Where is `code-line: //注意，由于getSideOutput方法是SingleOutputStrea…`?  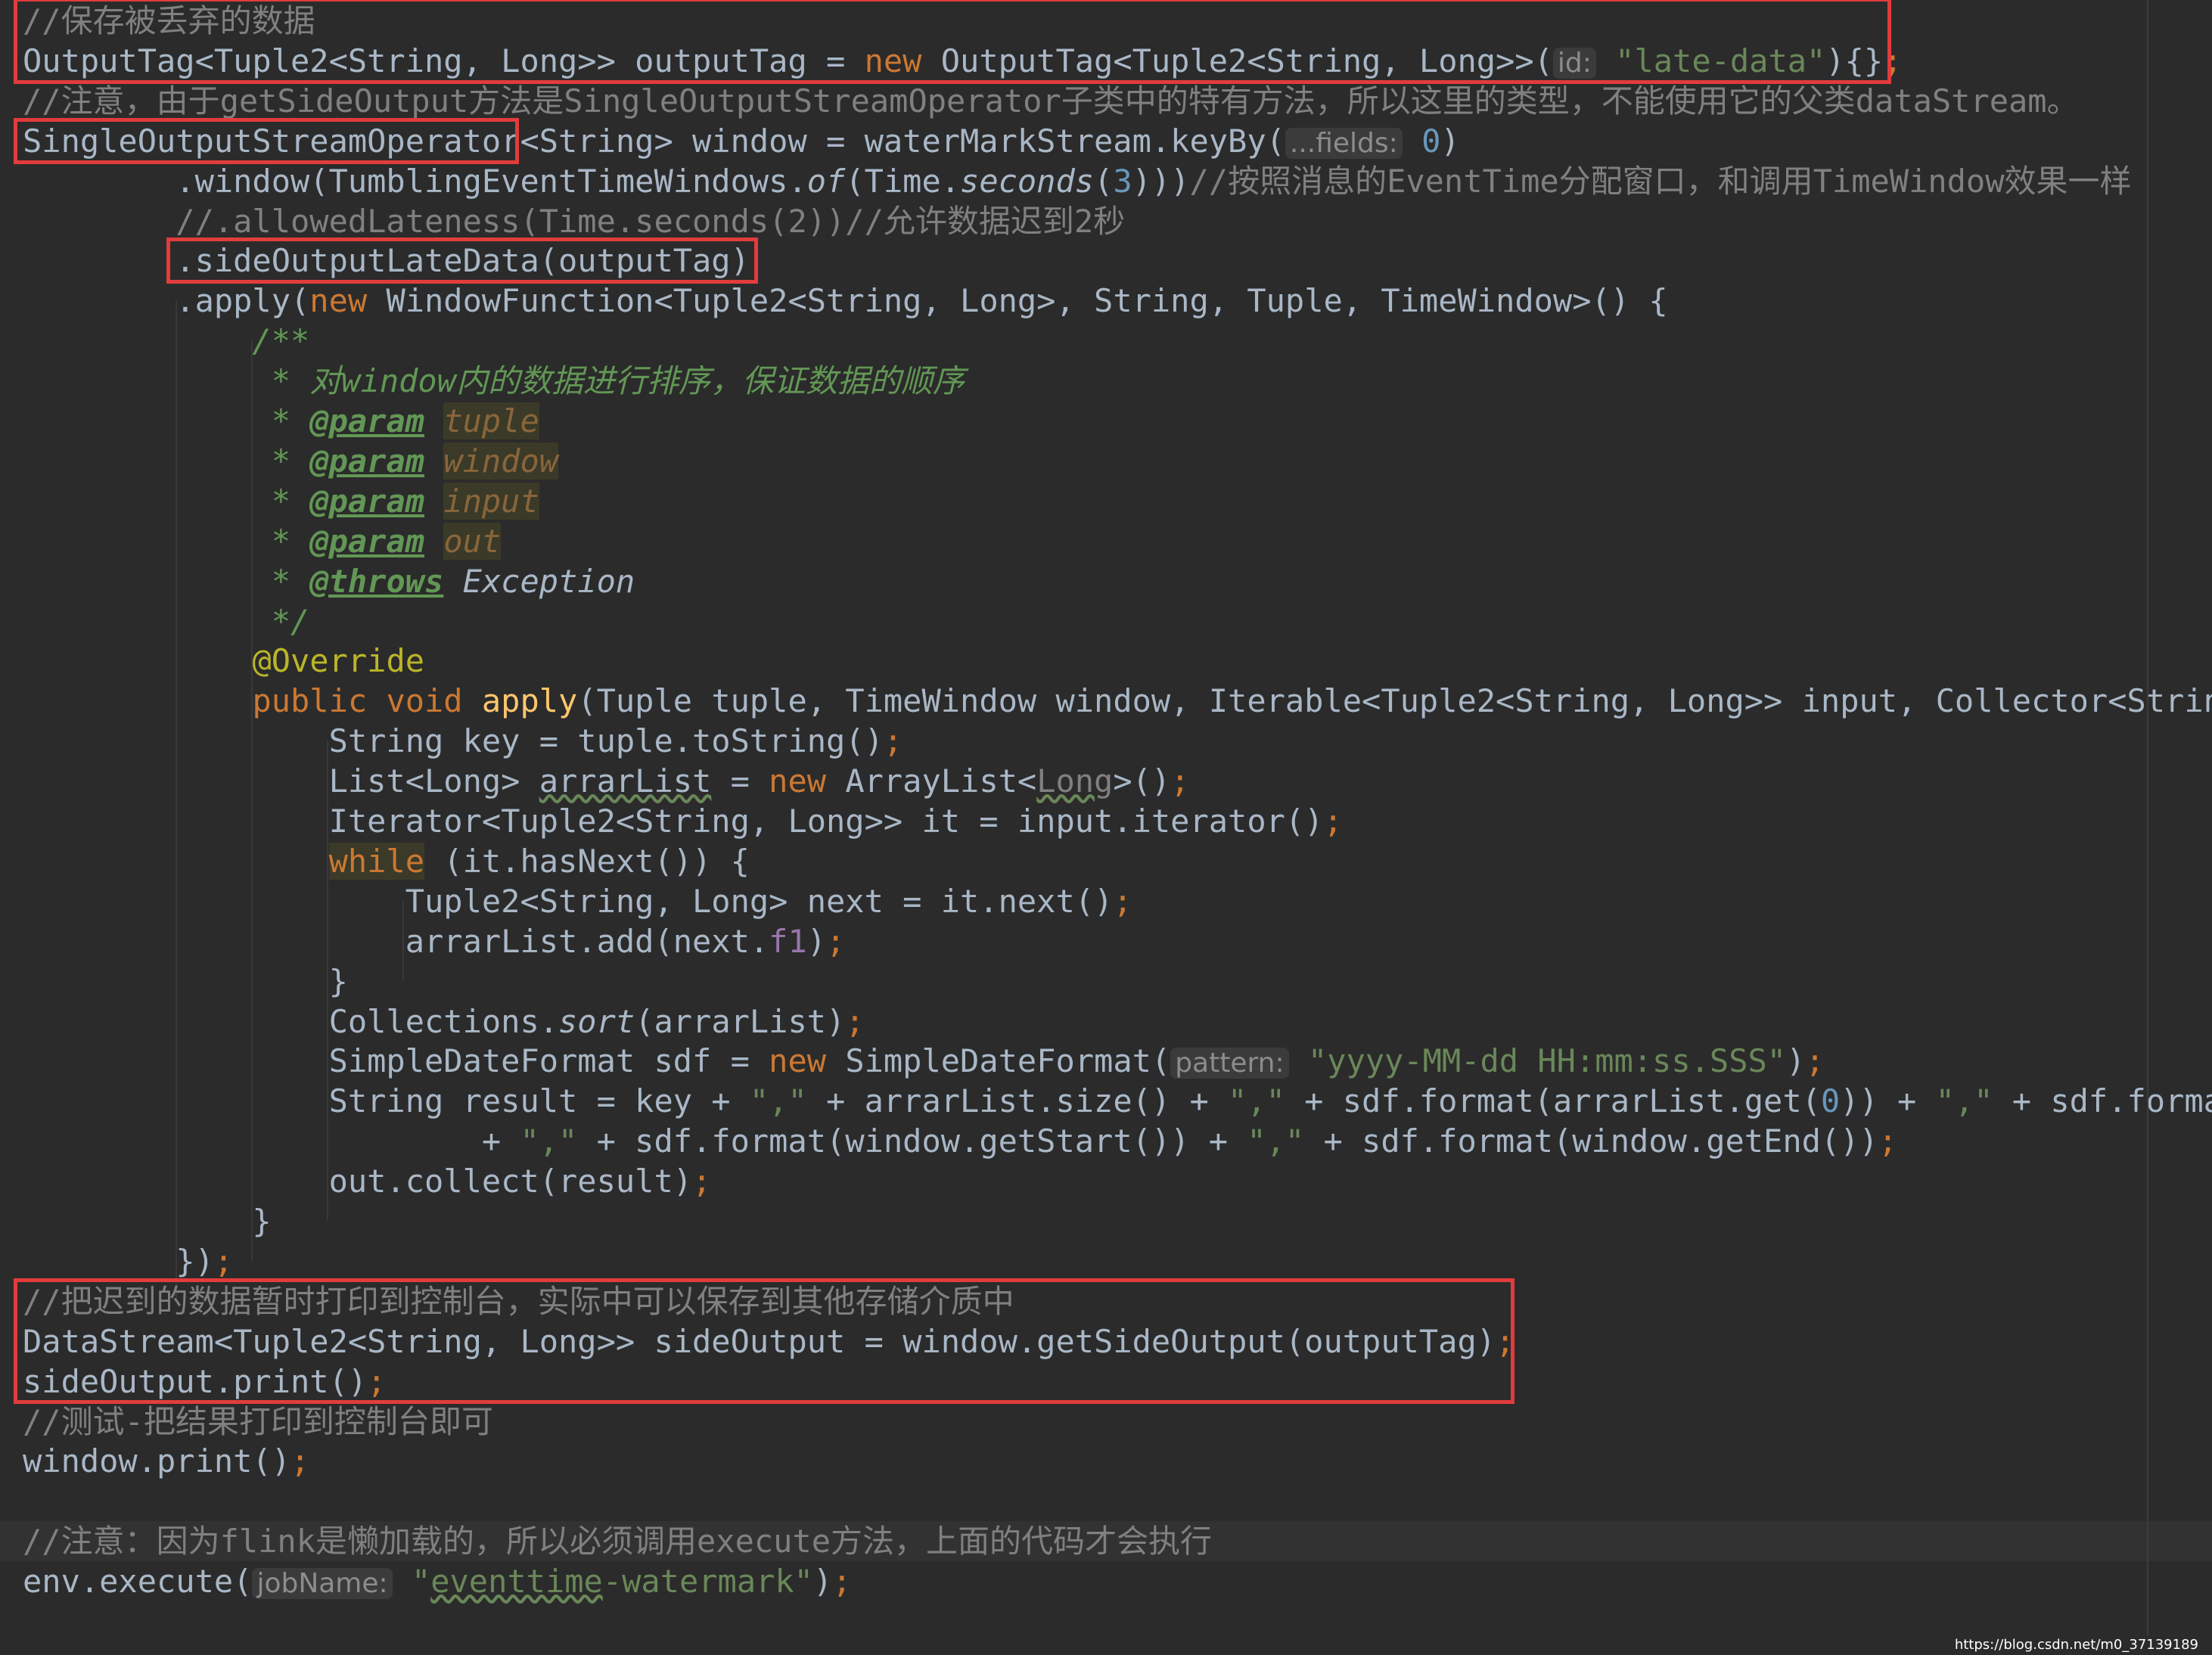
code-line: //注意，由于getSideOutput方法是SingleOutputStrea… is located at coordinates (1106, 101).